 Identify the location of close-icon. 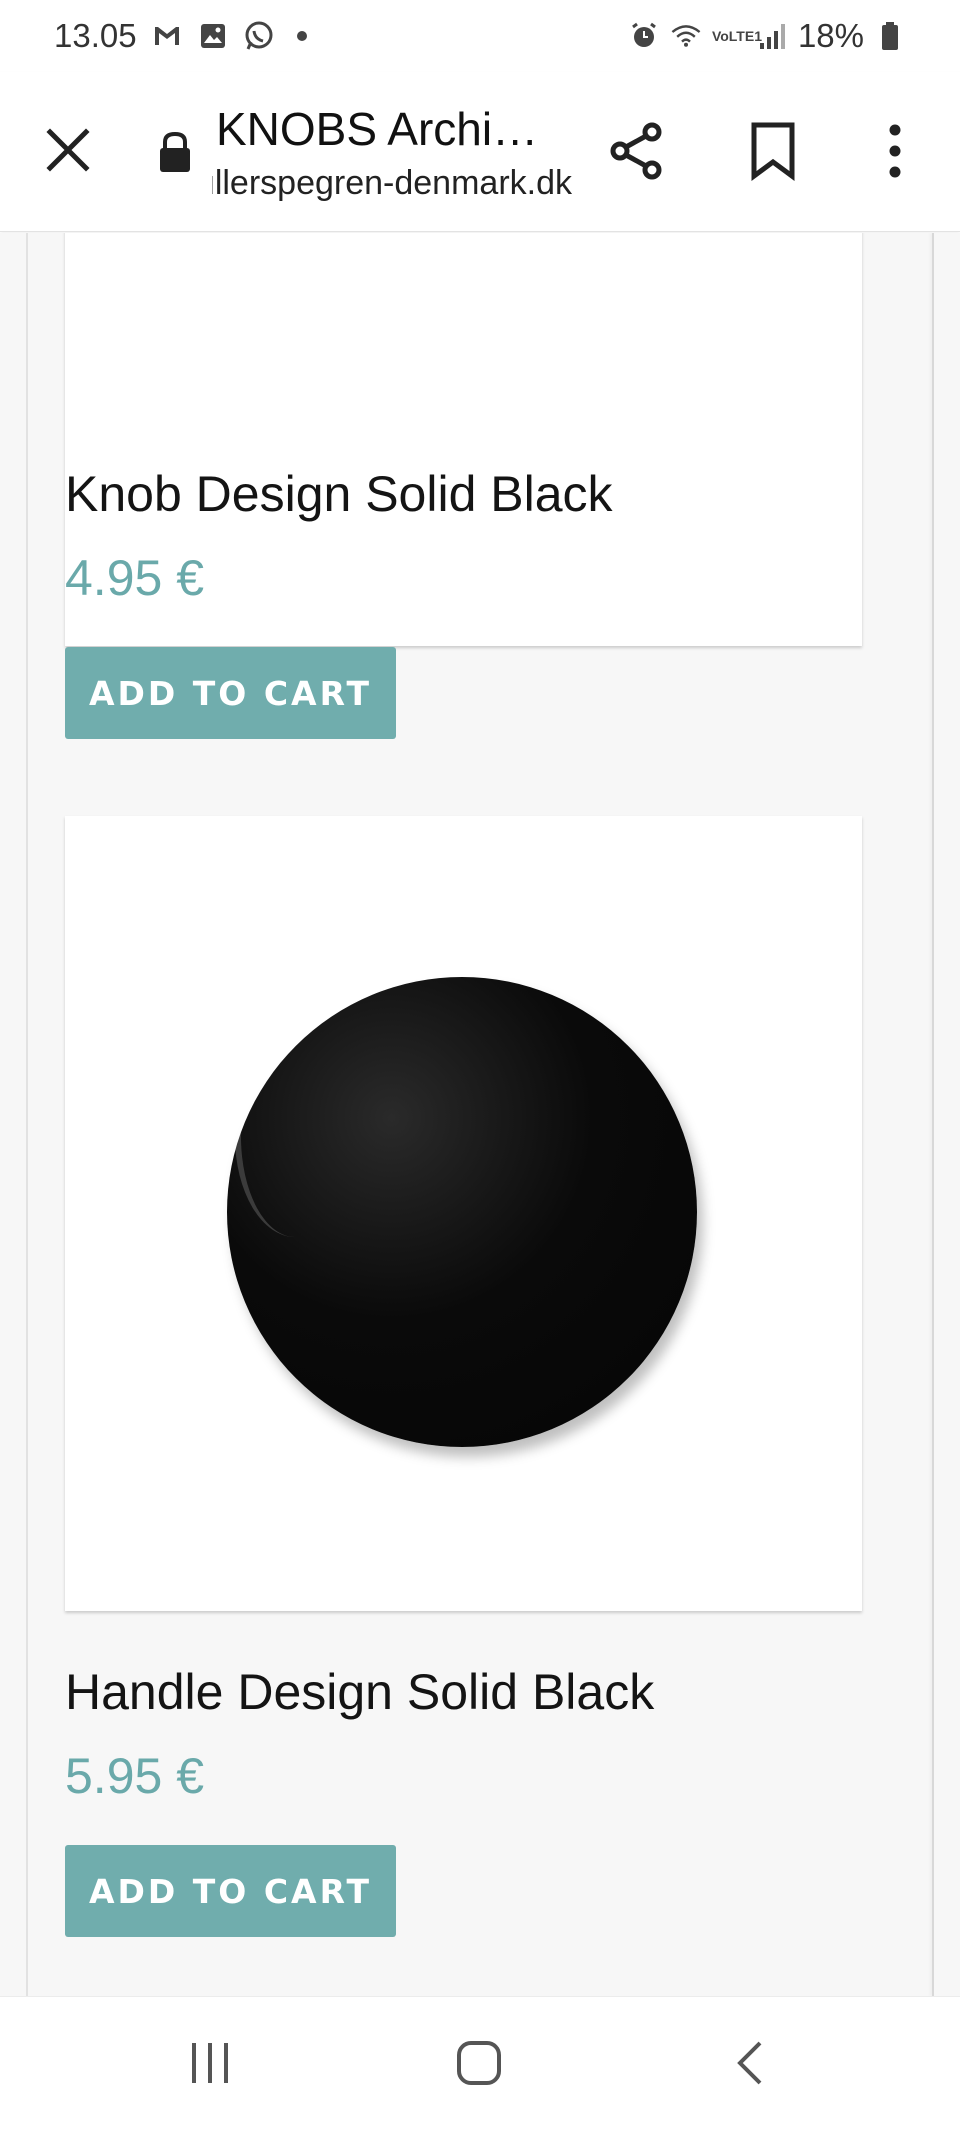
(68, 150).